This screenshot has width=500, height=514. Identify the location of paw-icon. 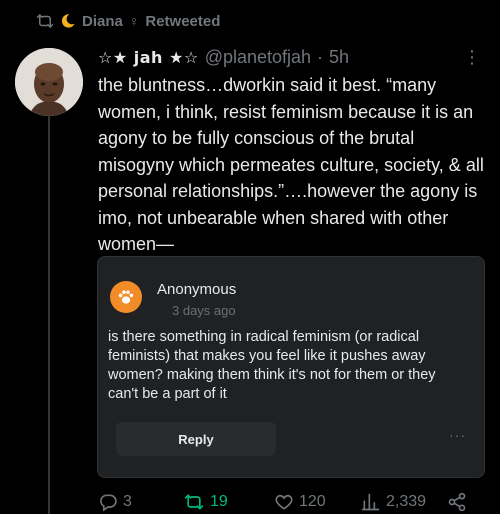
(126, 297).